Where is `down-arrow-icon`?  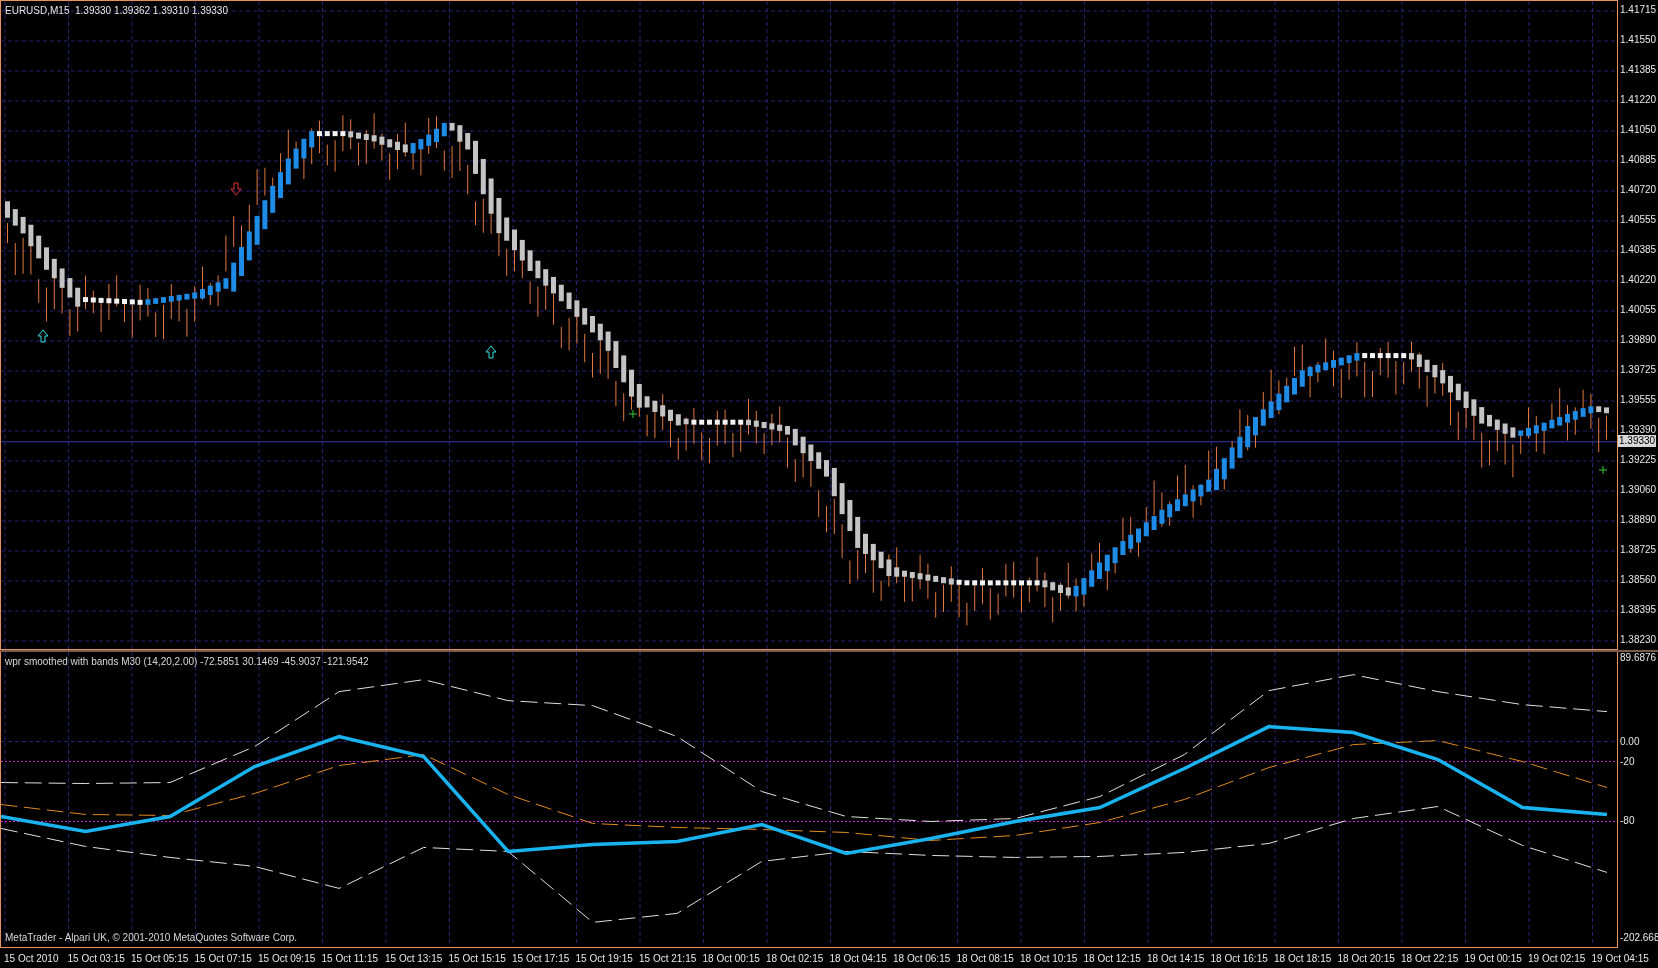
down-arrow-icon is located at coordinates (236, 189).